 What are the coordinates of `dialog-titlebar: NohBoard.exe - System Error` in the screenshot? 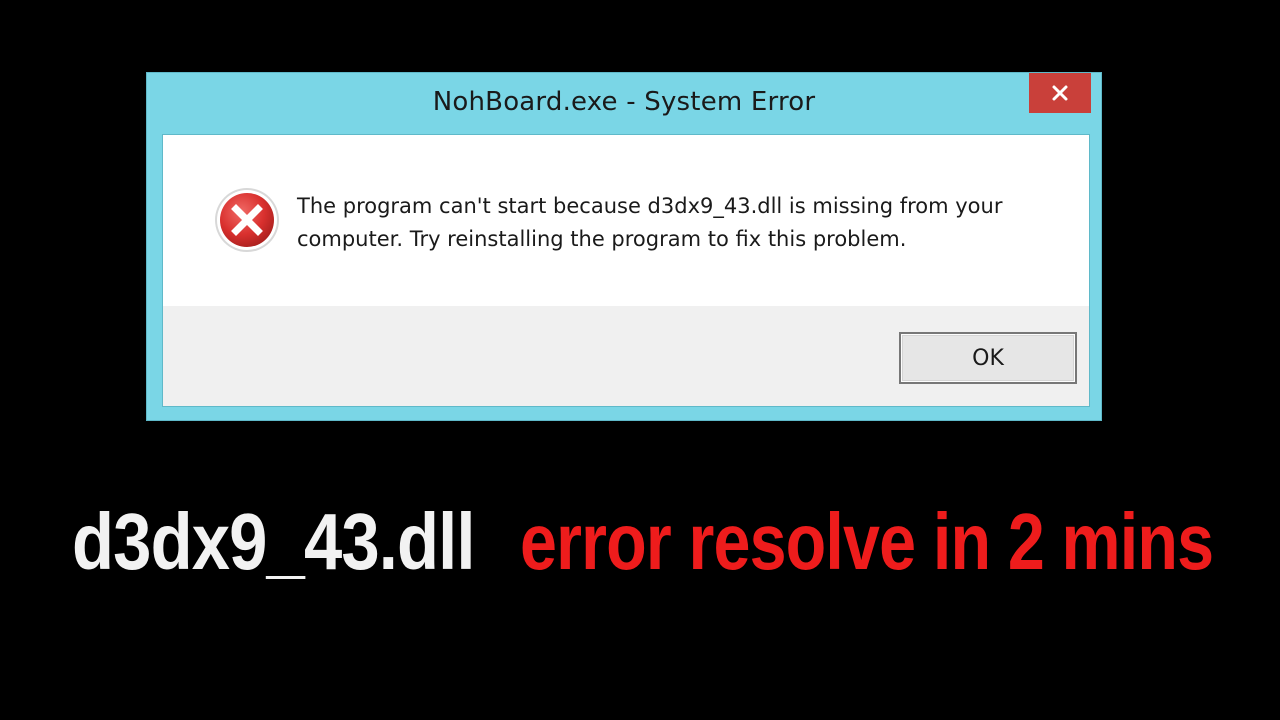 It's located at (624, 103).